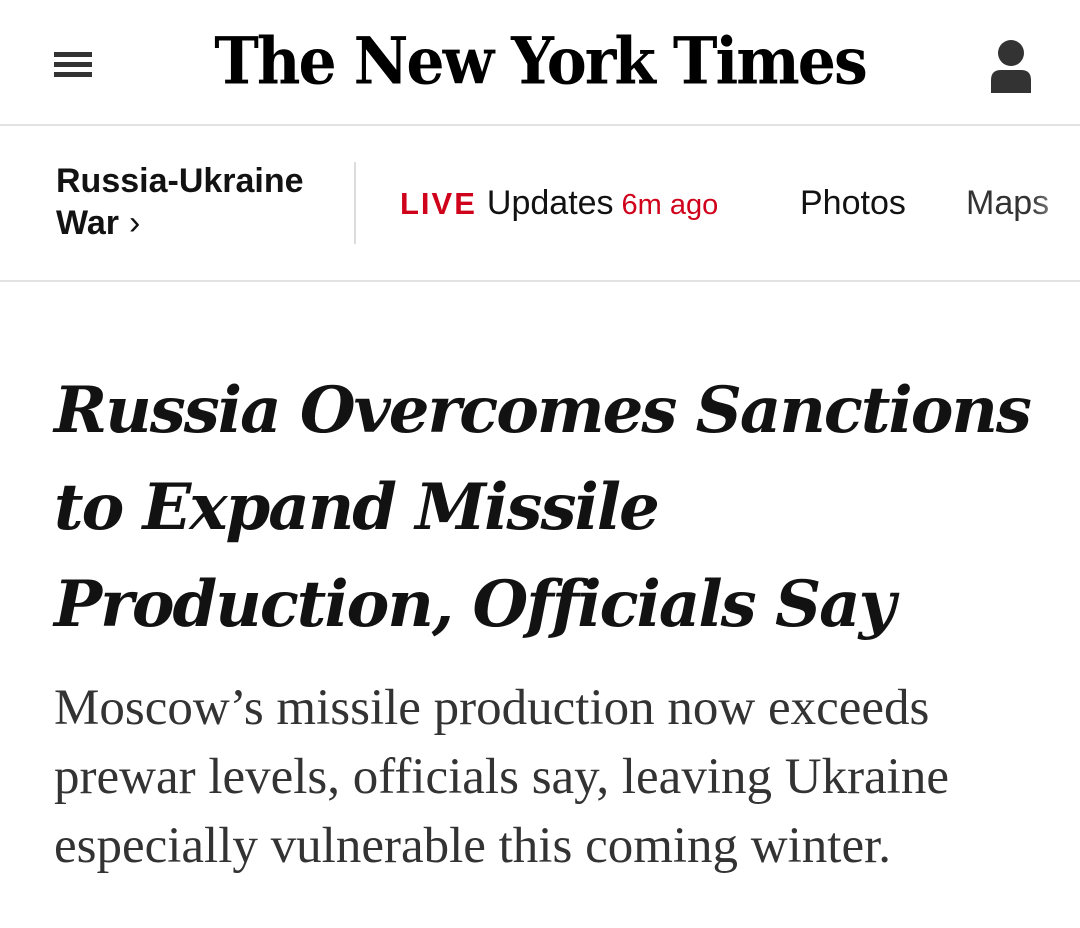  I want to click on user-account-icon, so click(1010, 66).